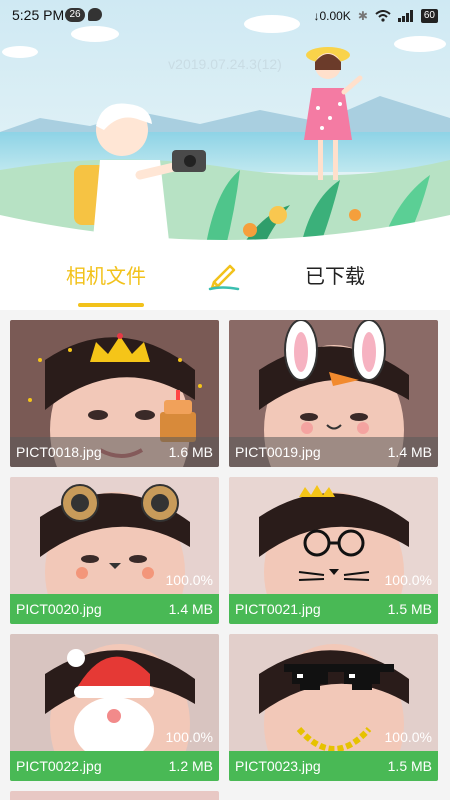  What do you see at coordinates (95, 14) in the screenshot?
I see `message-icon` at bounding box center [95, 14].